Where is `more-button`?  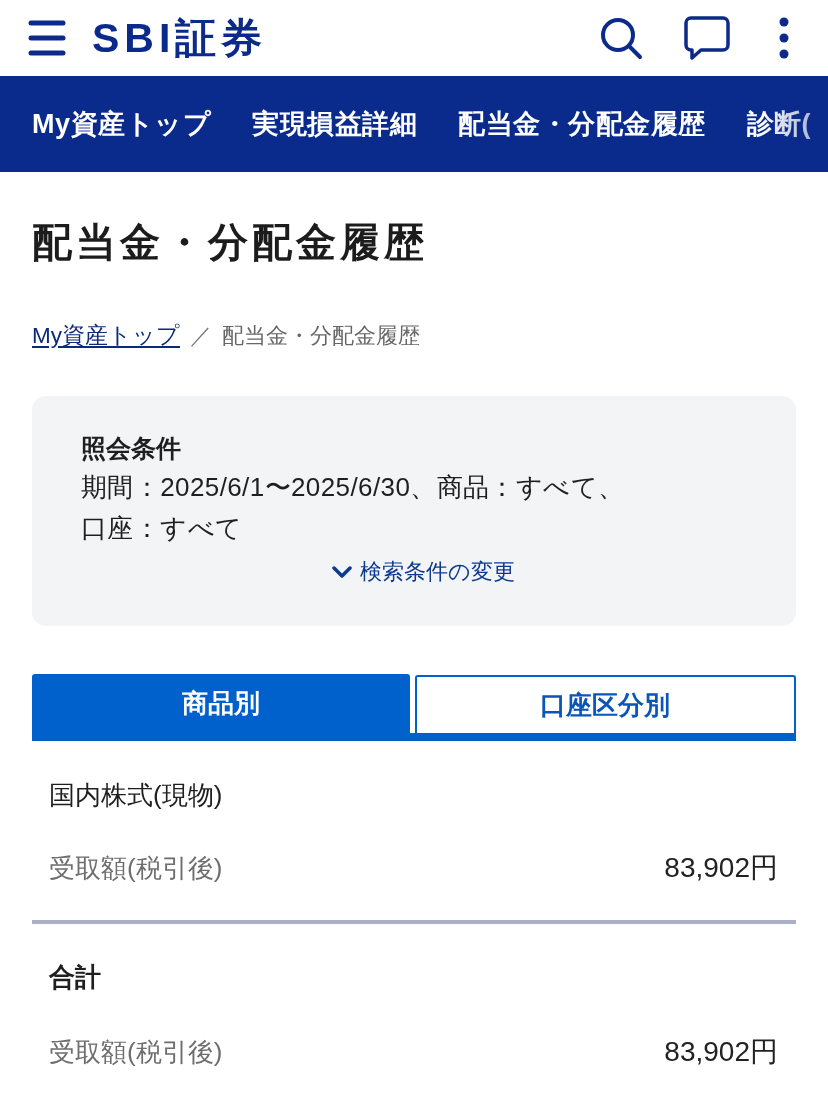 more-button is located at coordinates (784, 38).